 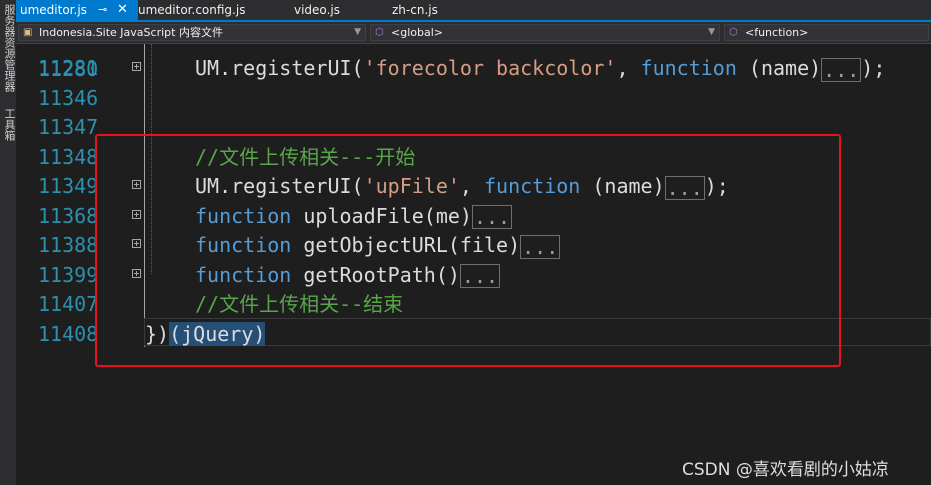 What do you see at coordinates (68, 304) in the screenshot?
I see `line-number: 11407` at bounding box center [68, 304].